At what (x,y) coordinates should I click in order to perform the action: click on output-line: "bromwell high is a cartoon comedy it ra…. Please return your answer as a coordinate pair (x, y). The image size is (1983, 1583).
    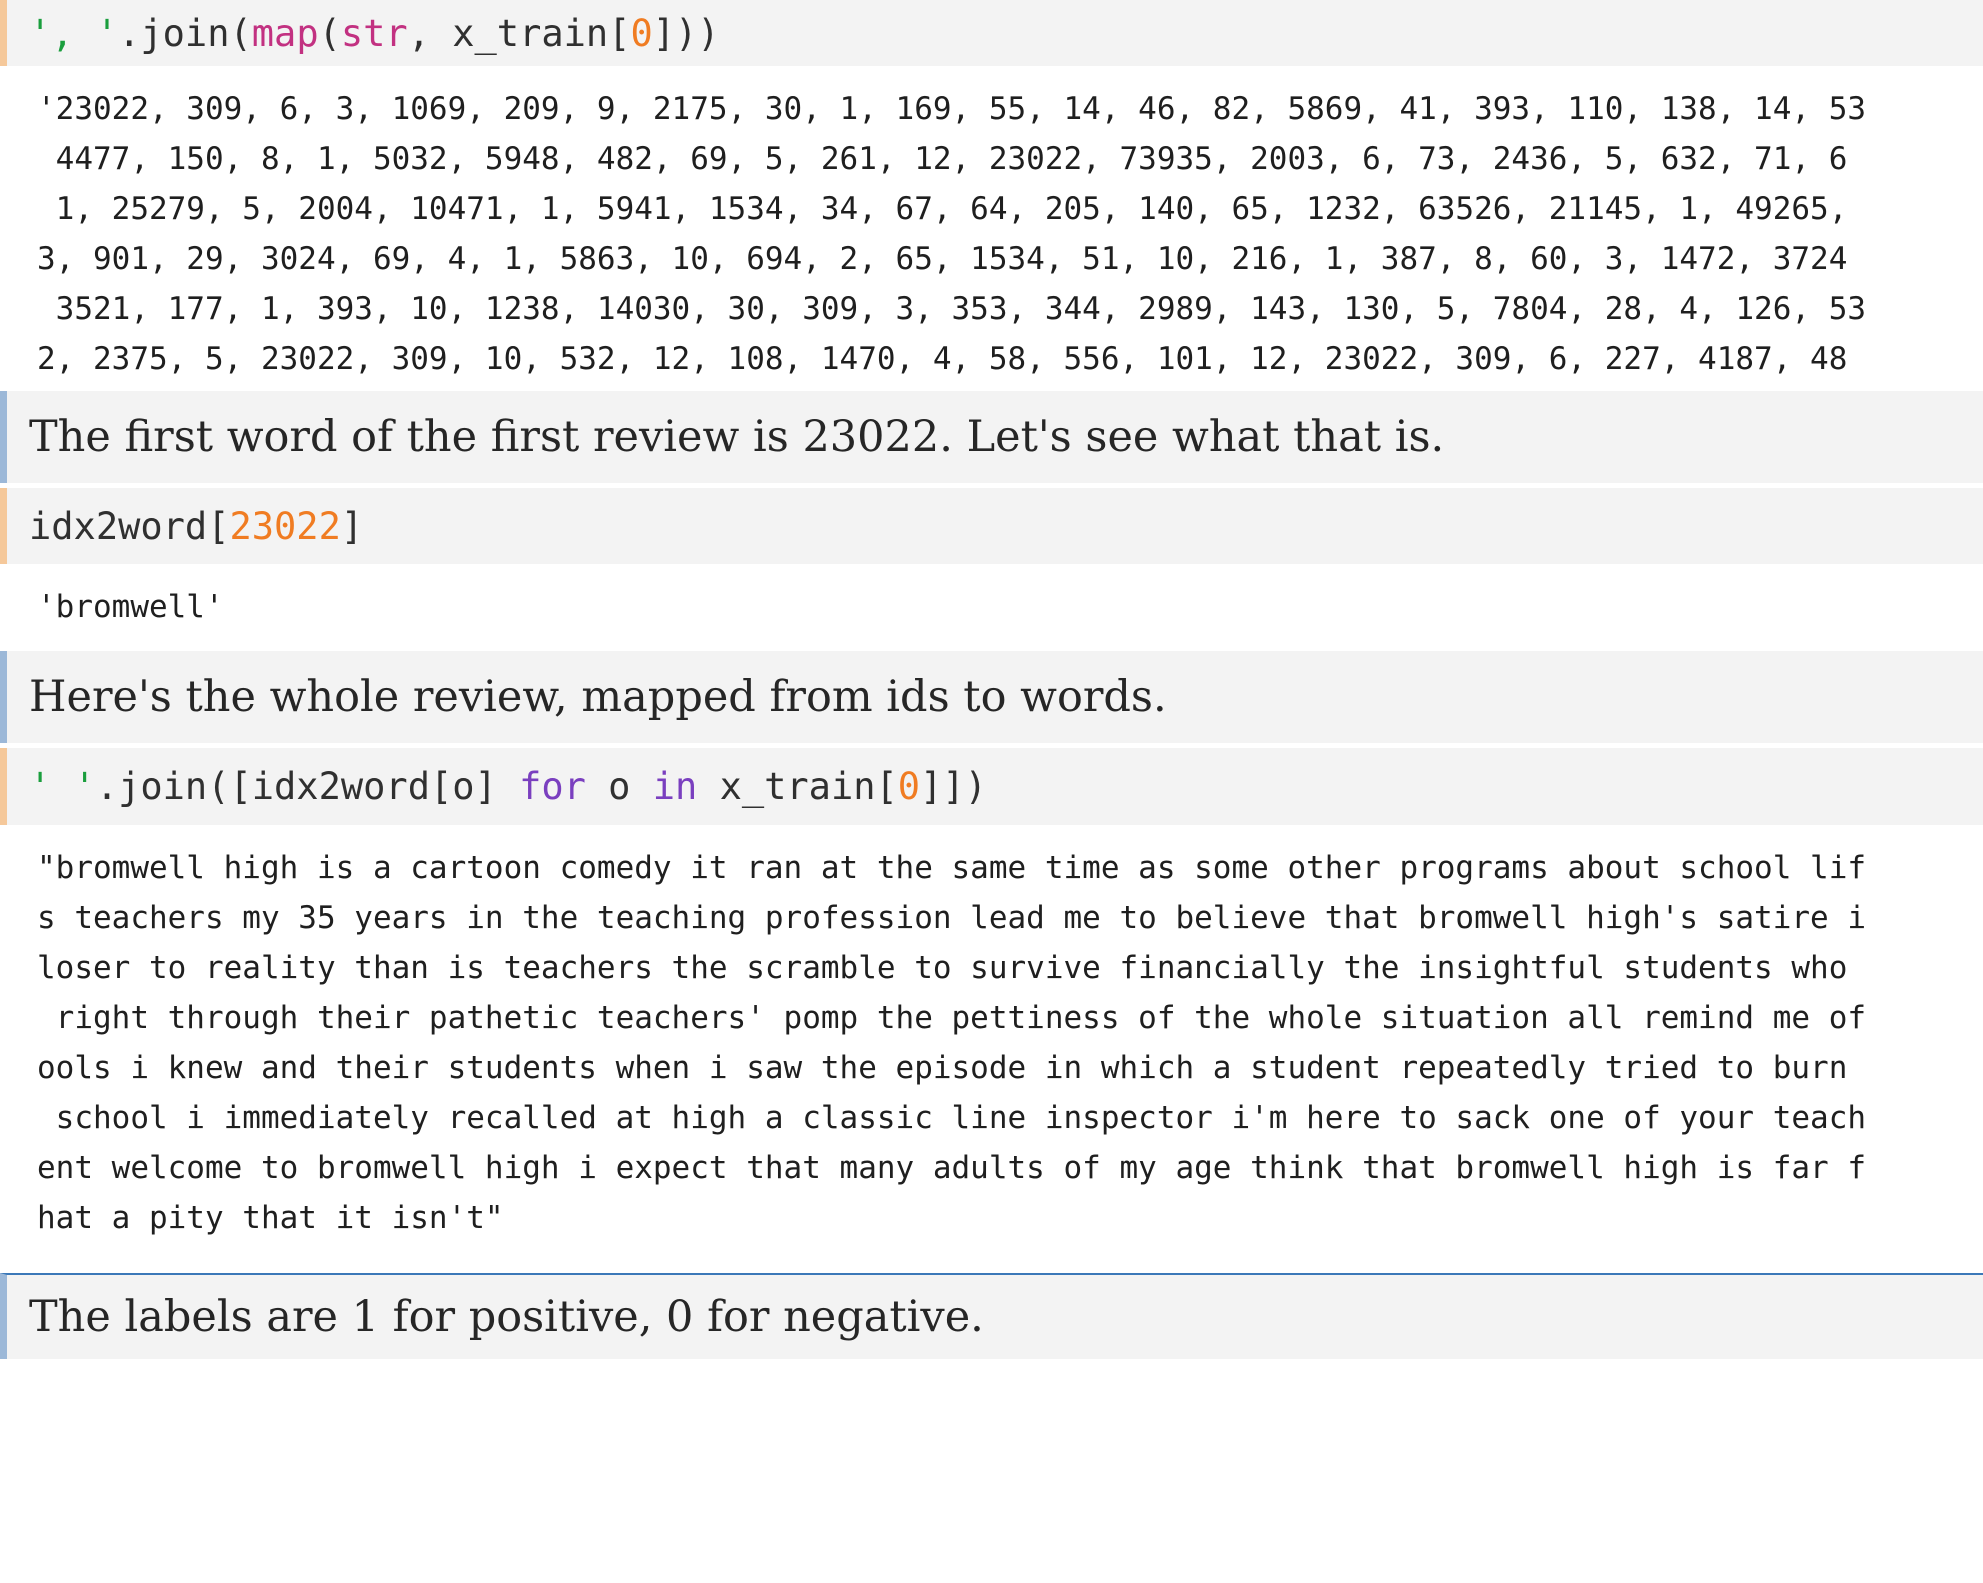
    Looking at the image, I should click on (952, 868).